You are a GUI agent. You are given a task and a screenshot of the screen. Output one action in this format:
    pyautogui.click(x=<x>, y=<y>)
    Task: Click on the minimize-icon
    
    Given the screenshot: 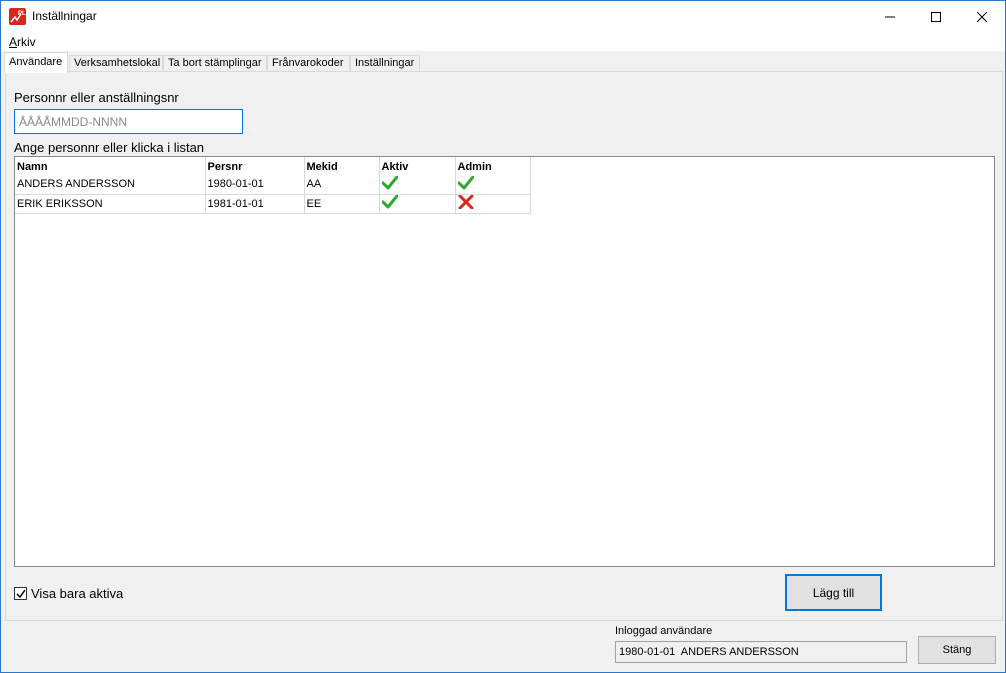 What is the action you would take?
    pyautogui.click(x=890, y=16)
    